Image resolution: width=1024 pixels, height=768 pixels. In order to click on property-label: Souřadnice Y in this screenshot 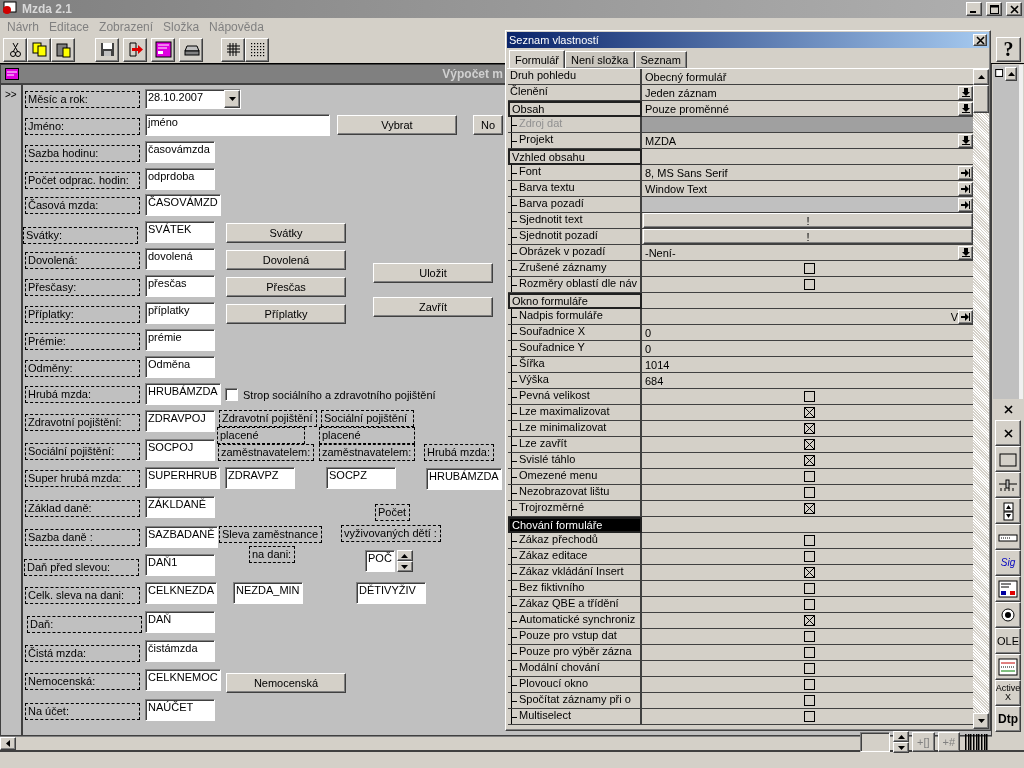, I will do `click(575, 349)`.